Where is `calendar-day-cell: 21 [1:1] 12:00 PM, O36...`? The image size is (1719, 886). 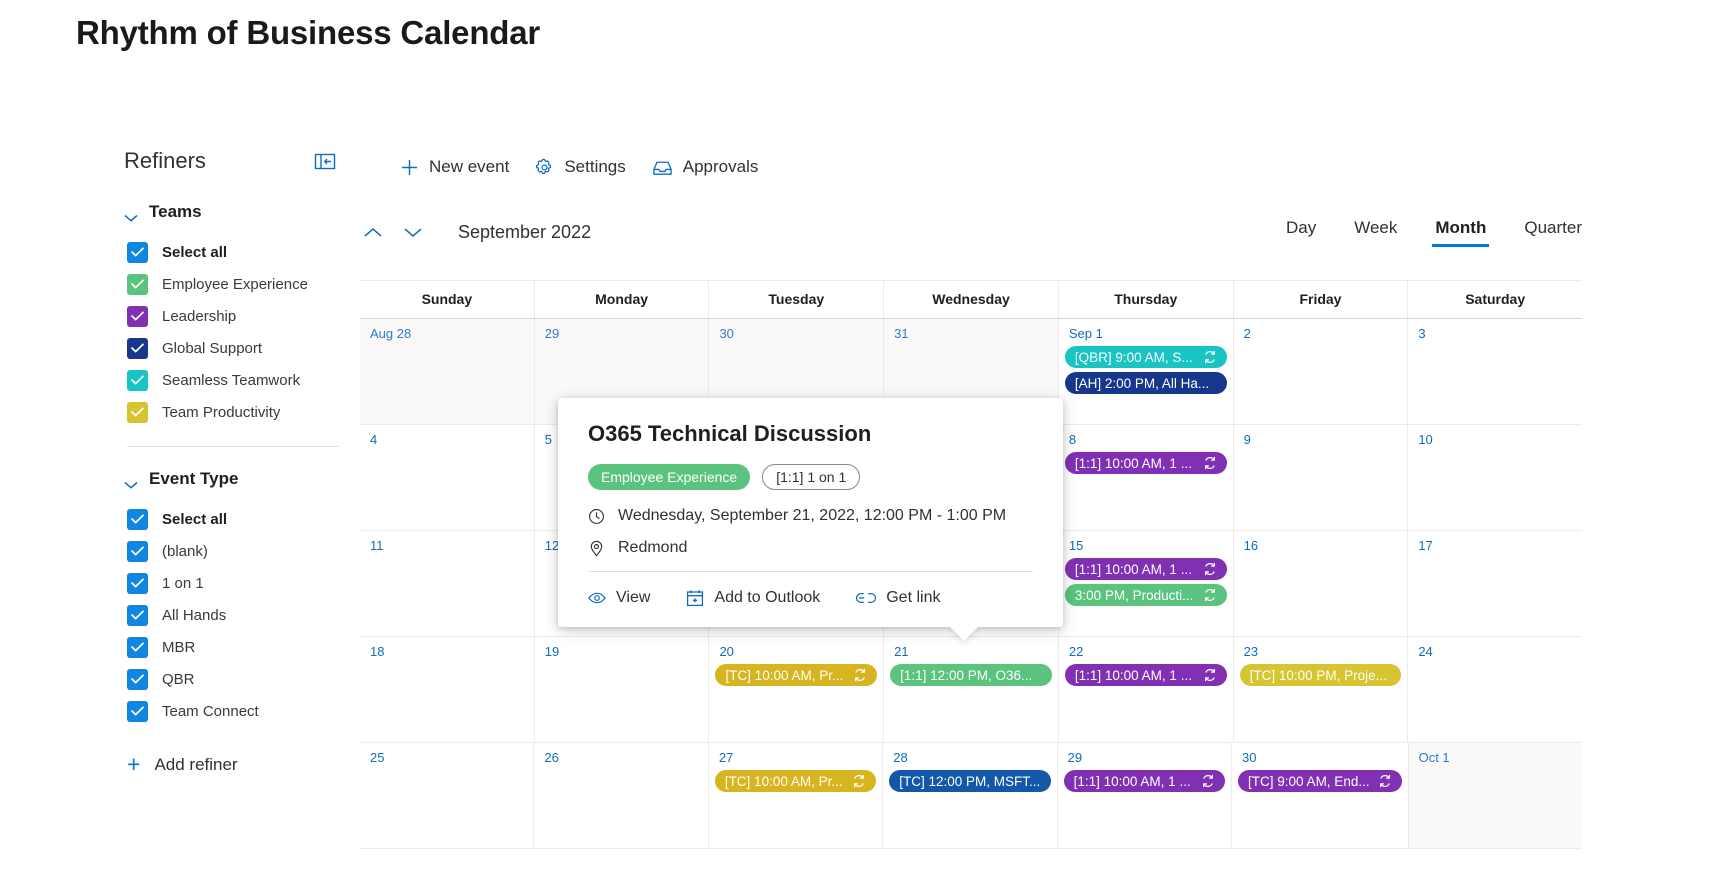
calendar-day-cell: 21 [1:1] 12:00 PM, O36... is located at coordinates (971, 689).